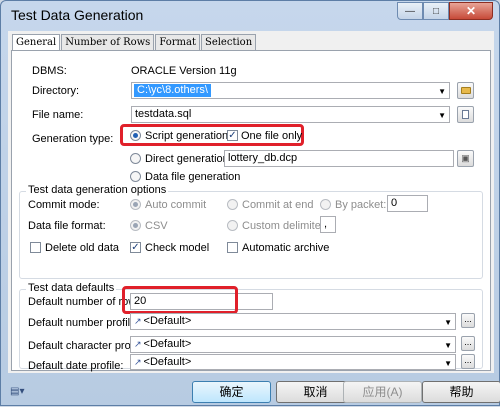 This screenshot has width=500, height=407. Describe the element at coordinates (232, 225) in the screenshot. I see `custom-delimiter-radio` at that location.